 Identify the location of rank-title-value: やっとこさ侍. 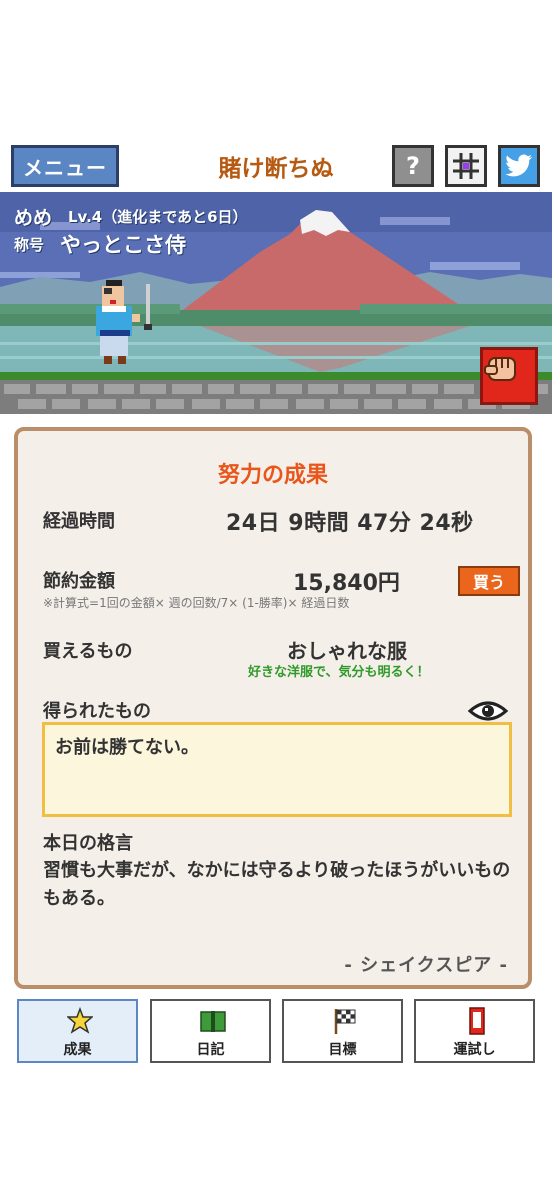
(123, 245).